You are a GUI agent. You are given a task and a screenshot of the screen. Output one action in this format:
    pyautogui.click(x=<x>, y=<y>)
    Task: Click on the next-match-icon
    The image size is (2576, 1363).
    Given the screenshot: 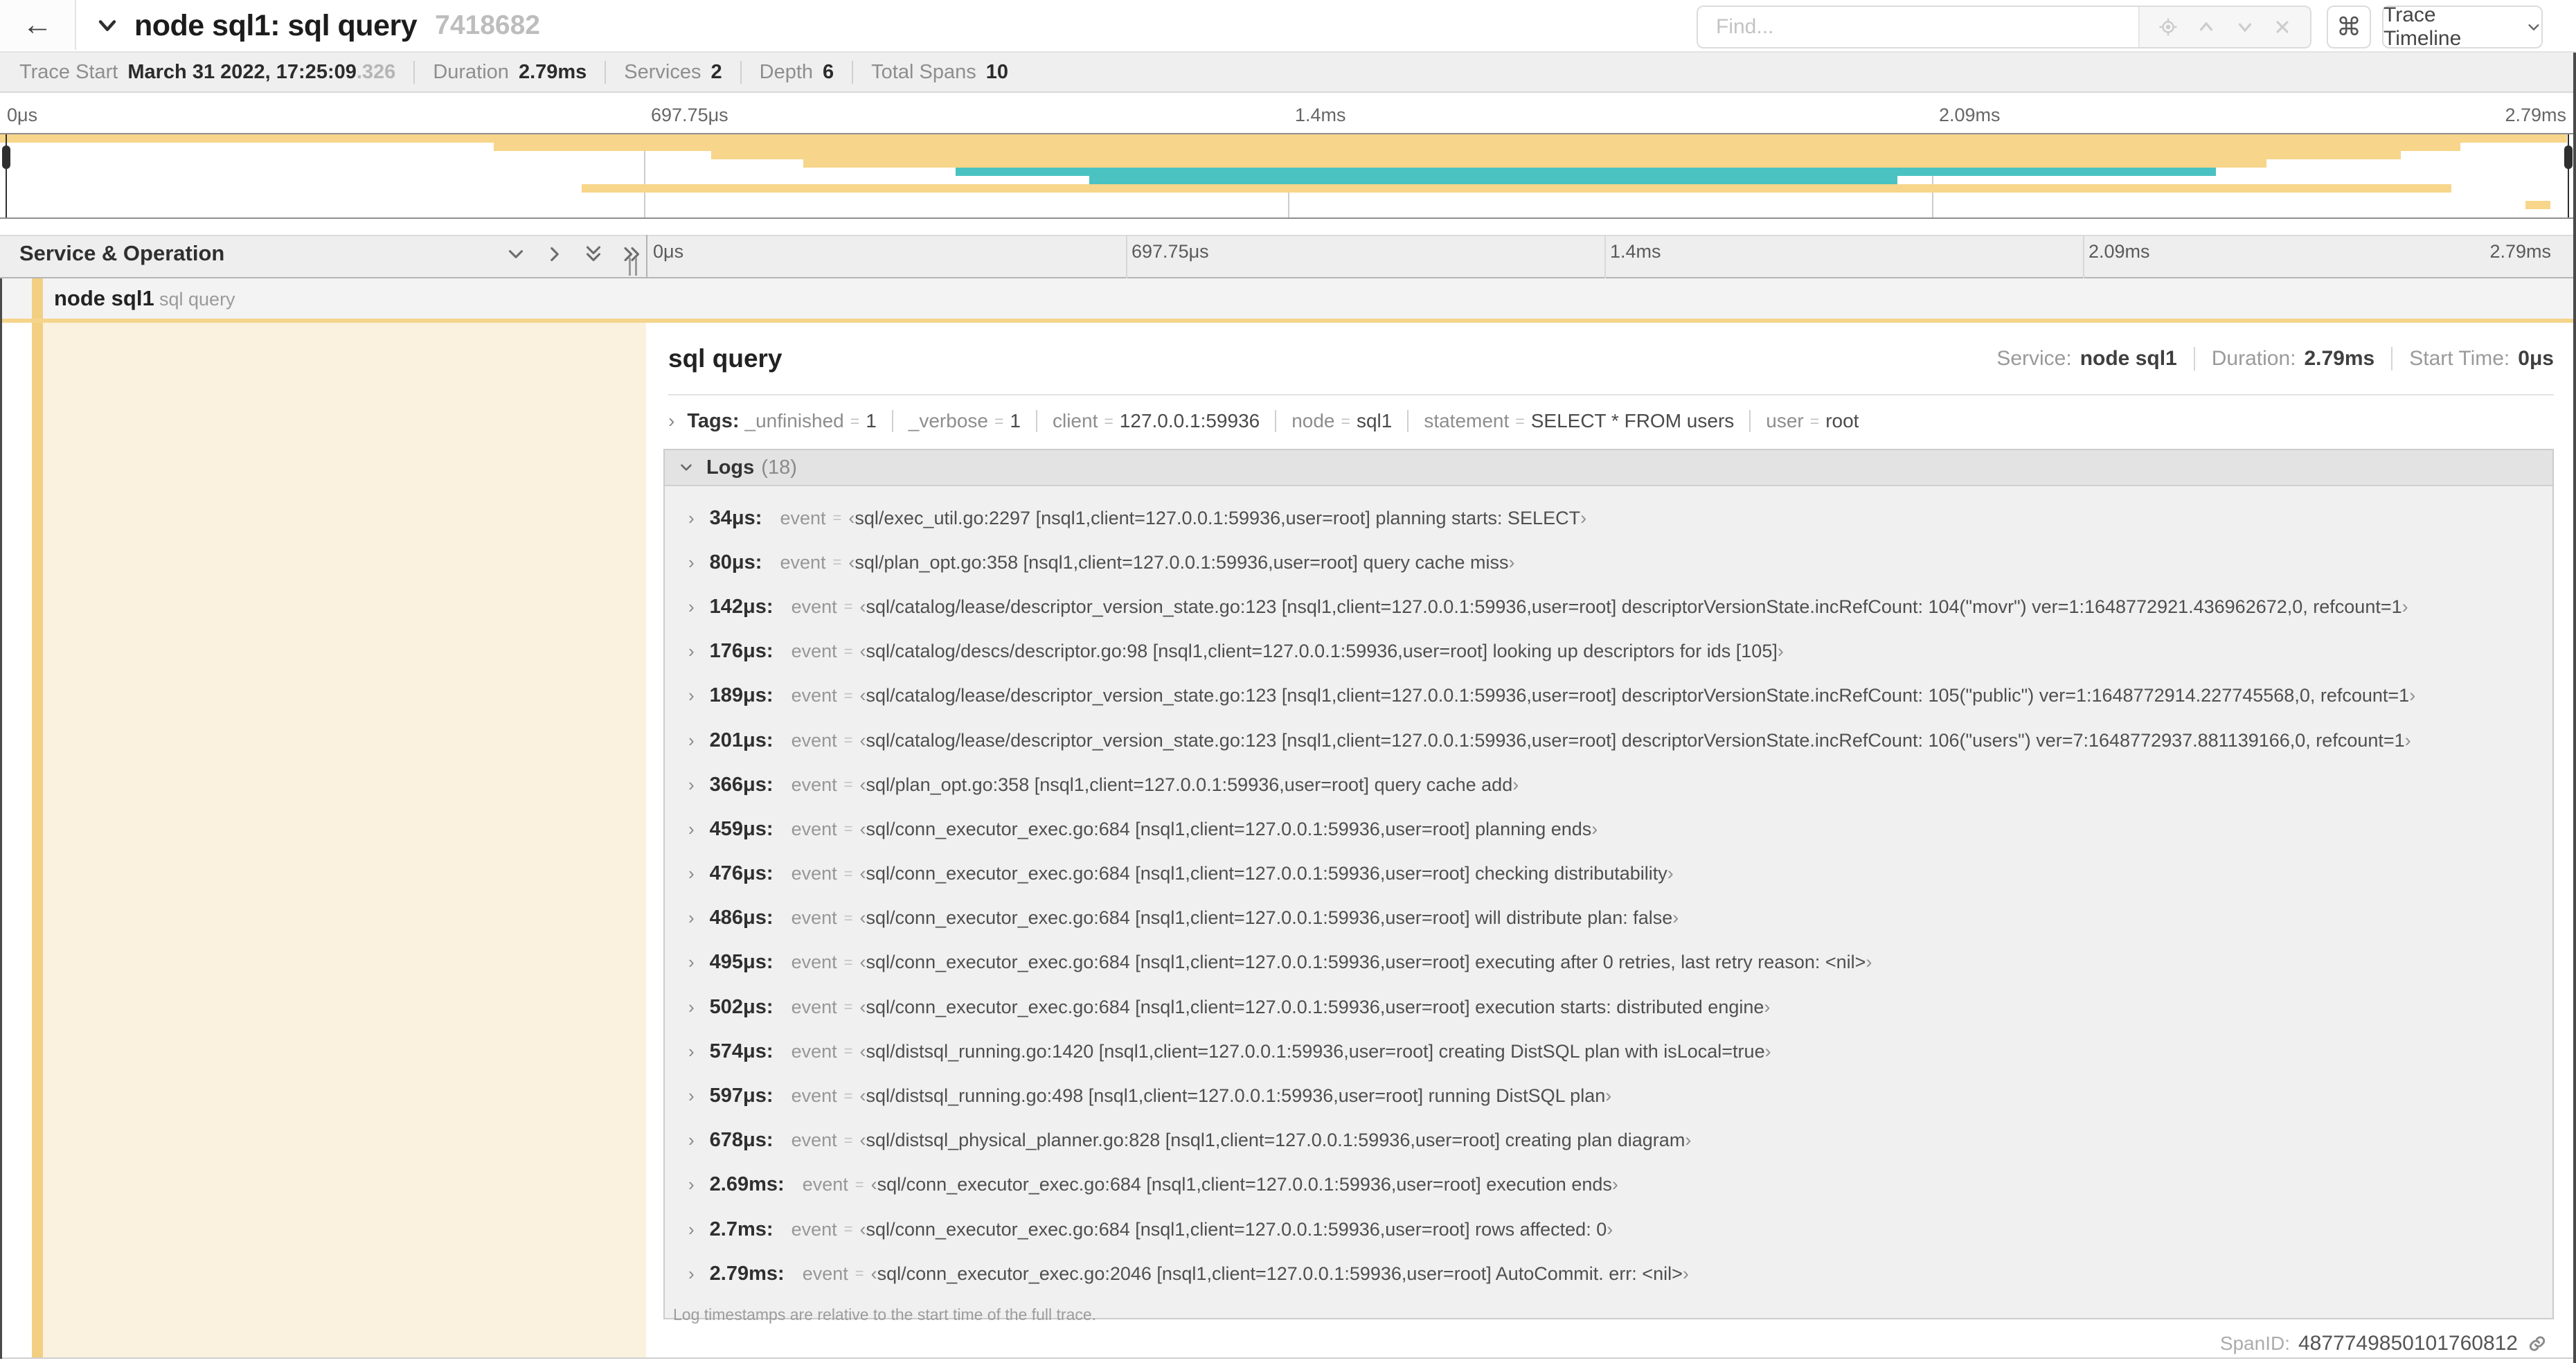 What is the action you would take?
    pyautogui.click(x=2245, y=27)
    